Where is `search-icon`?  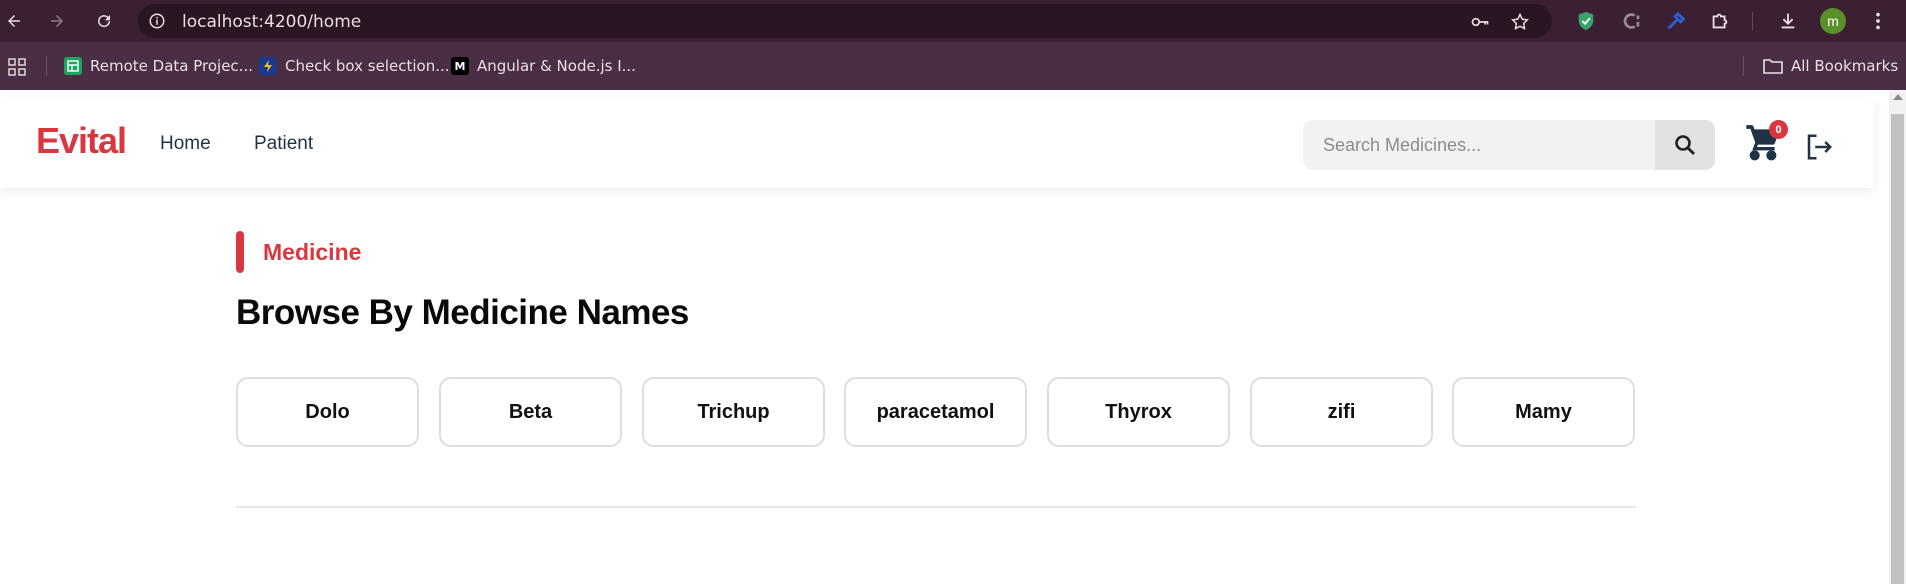
search-icon is located at coordinates (1685, 145).